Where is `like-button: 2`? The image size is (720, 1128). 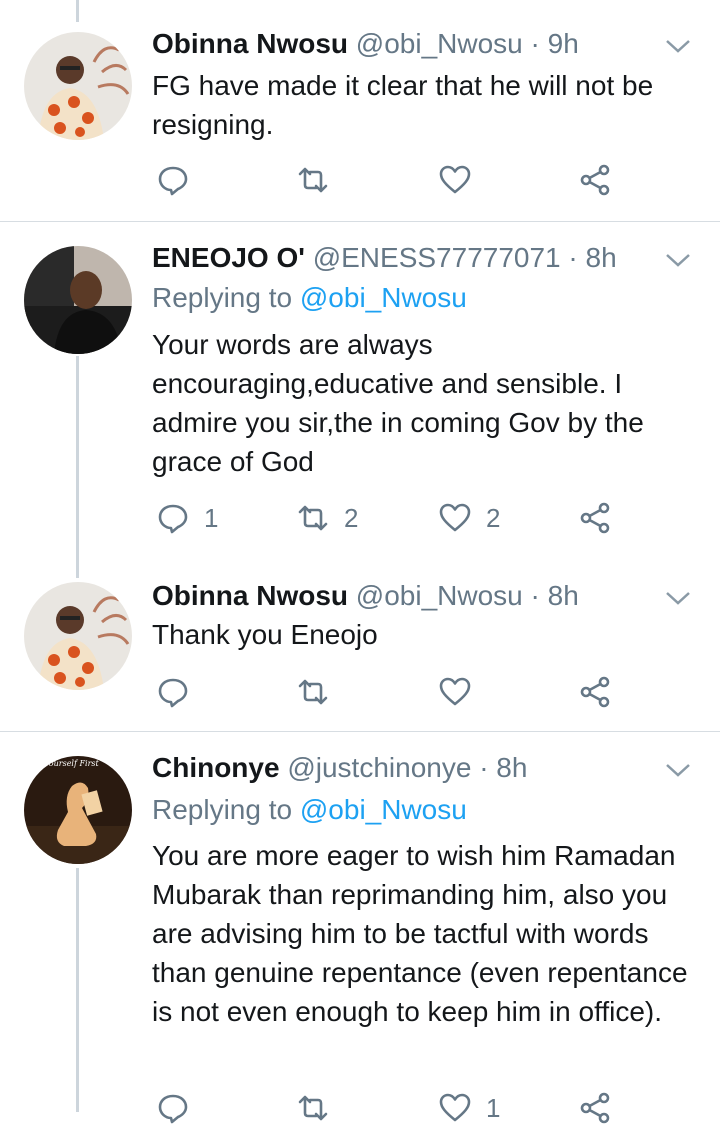
like-button: 2 is located at coordinates (469, 518).